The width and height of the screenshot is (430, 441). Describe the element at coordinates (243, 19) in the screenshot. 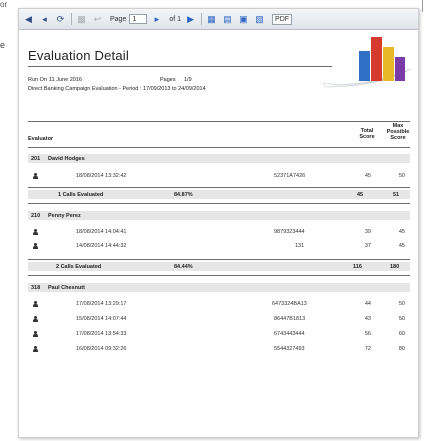

I see `export-icon: ▣` at that location.